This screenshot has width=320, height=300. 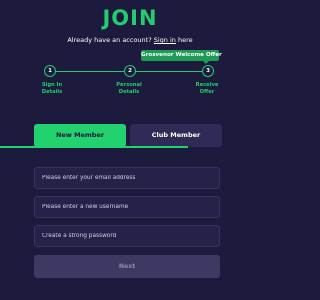 I want to click on step-2-label: Personal Details, so click(x=129, y=89).